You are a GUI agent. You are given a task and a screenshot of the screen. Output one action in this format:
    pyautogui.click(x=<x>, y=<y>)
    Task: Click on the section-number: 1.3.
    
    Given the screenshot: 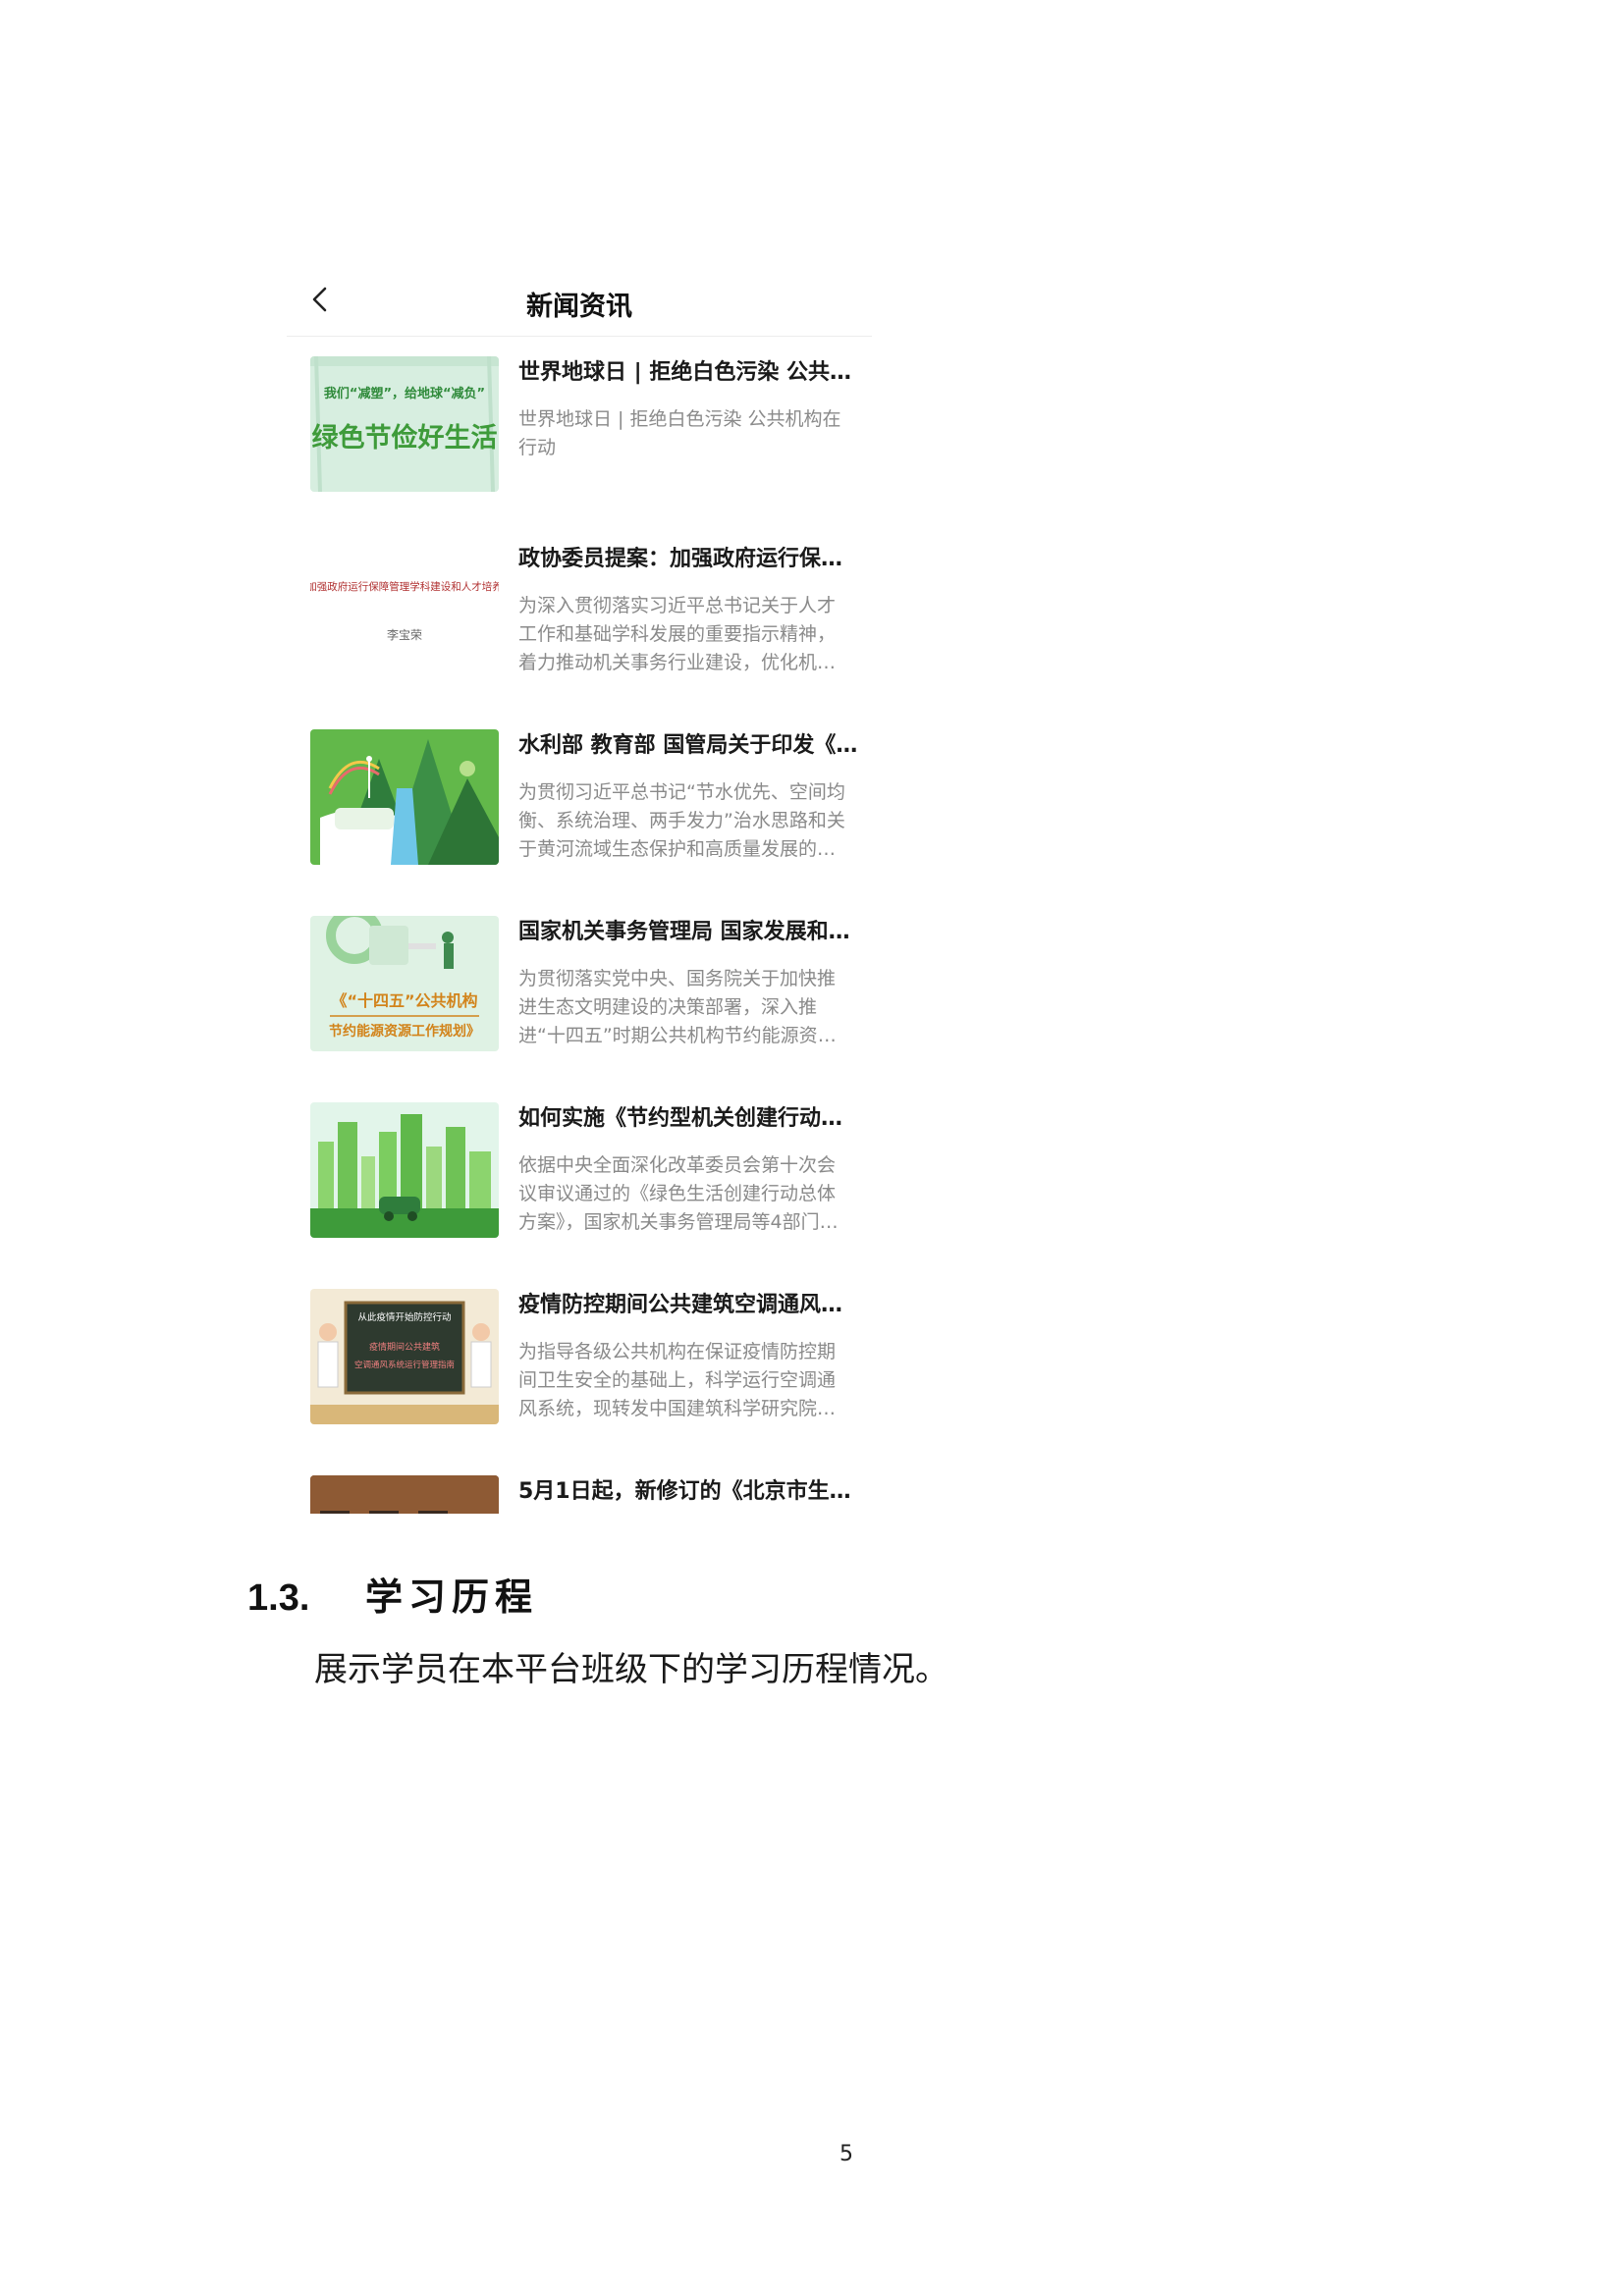 What is the action you would take?
    pyautogui.click(x=278, y=1598)
    